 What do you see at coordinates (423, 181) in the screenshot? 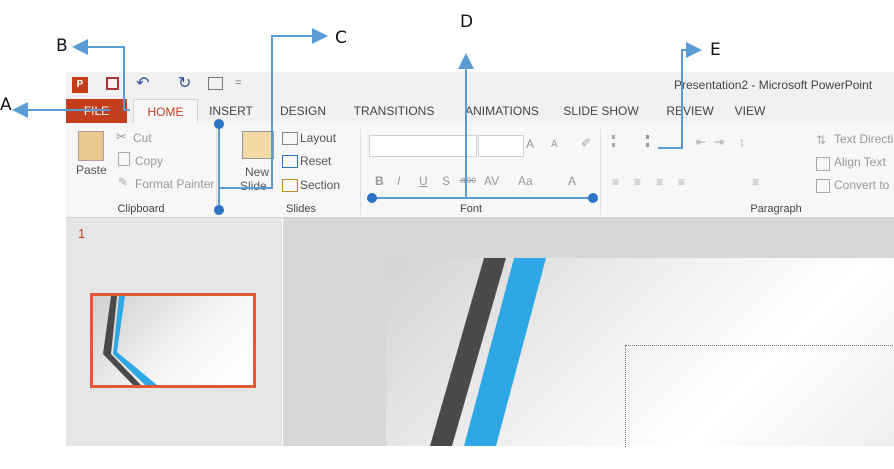
I see `underline-button: U` at bounding box center [423, 181].